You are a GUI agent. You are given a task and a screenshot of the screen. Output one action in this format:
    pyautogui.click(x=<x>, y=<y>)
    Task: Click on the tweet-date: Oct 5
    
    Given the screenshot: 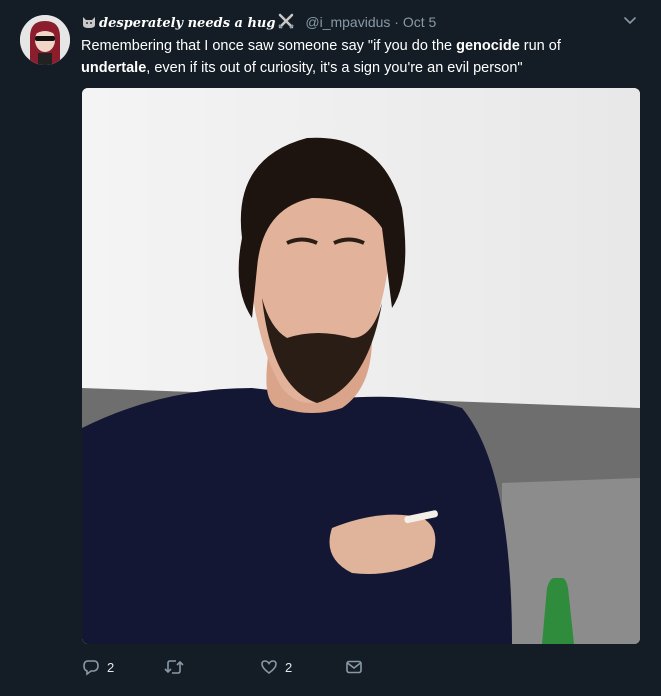 What is the action you would take?
    pyautogui.click(x=419, y=22)
    